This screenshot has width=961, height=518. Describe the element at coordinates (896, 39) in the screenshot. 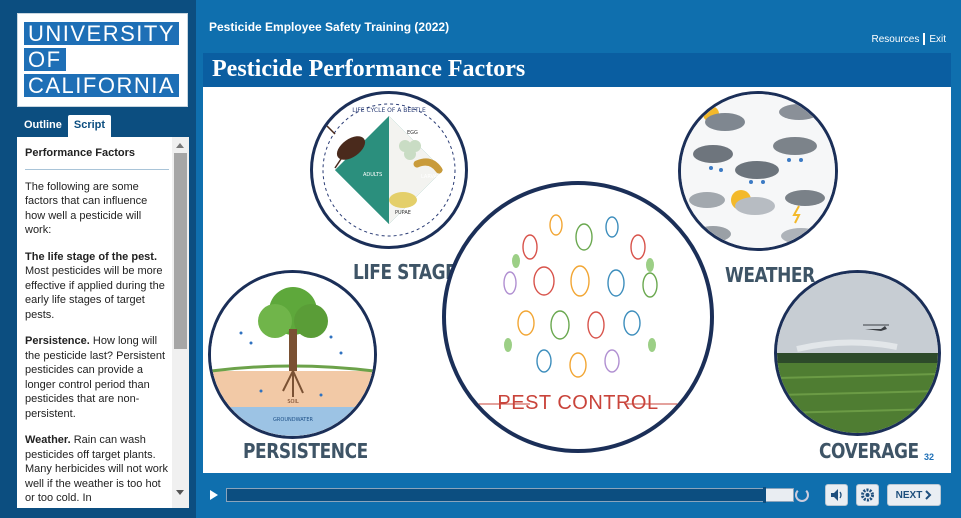

I see `resources-link: Resources` at that location.